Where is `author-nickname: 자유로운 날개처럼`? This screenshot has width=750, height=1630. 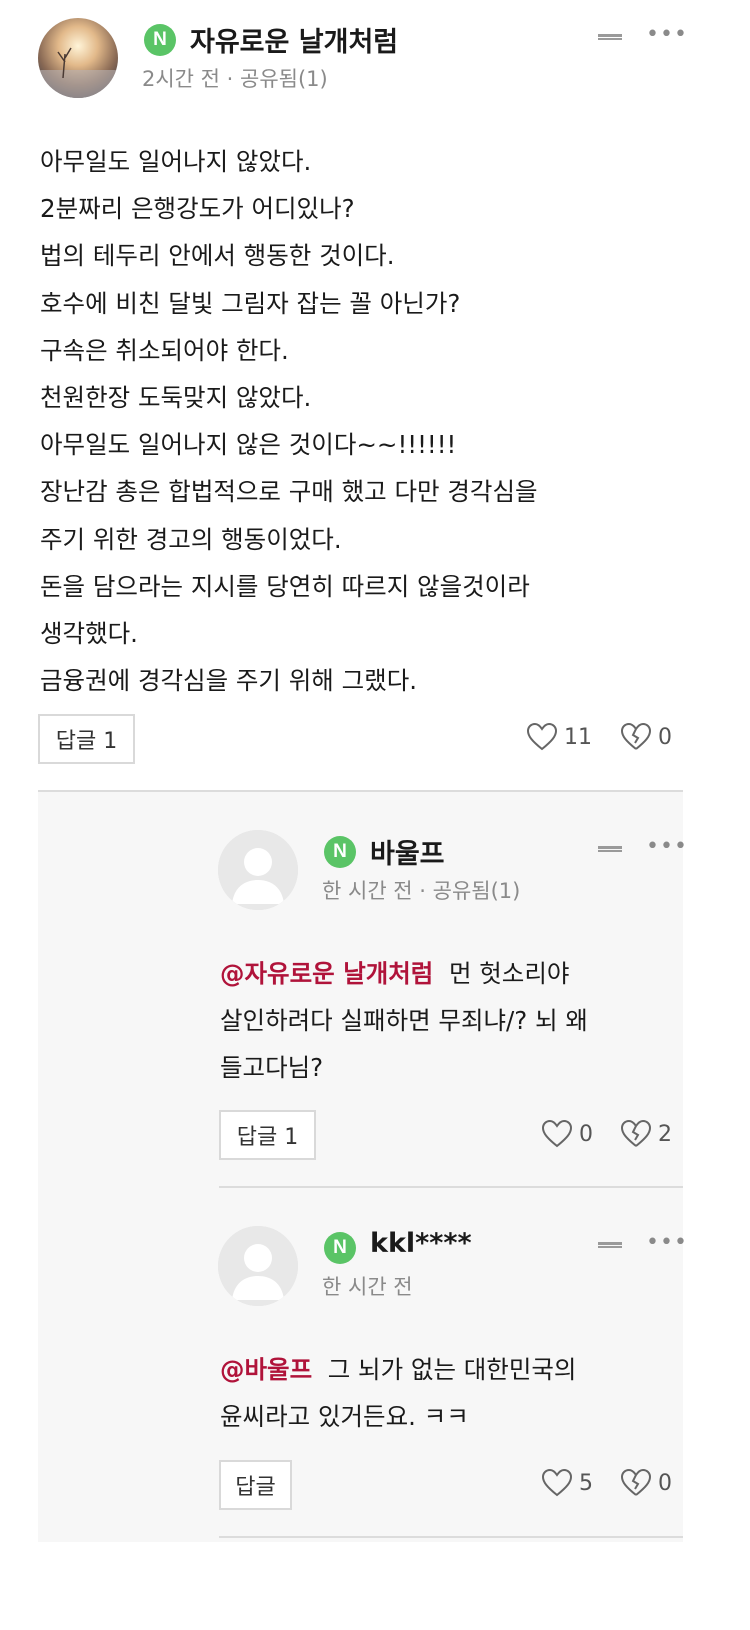 author-nickname: 자유로운 날개처럼 is located at coordinates (294, 39).